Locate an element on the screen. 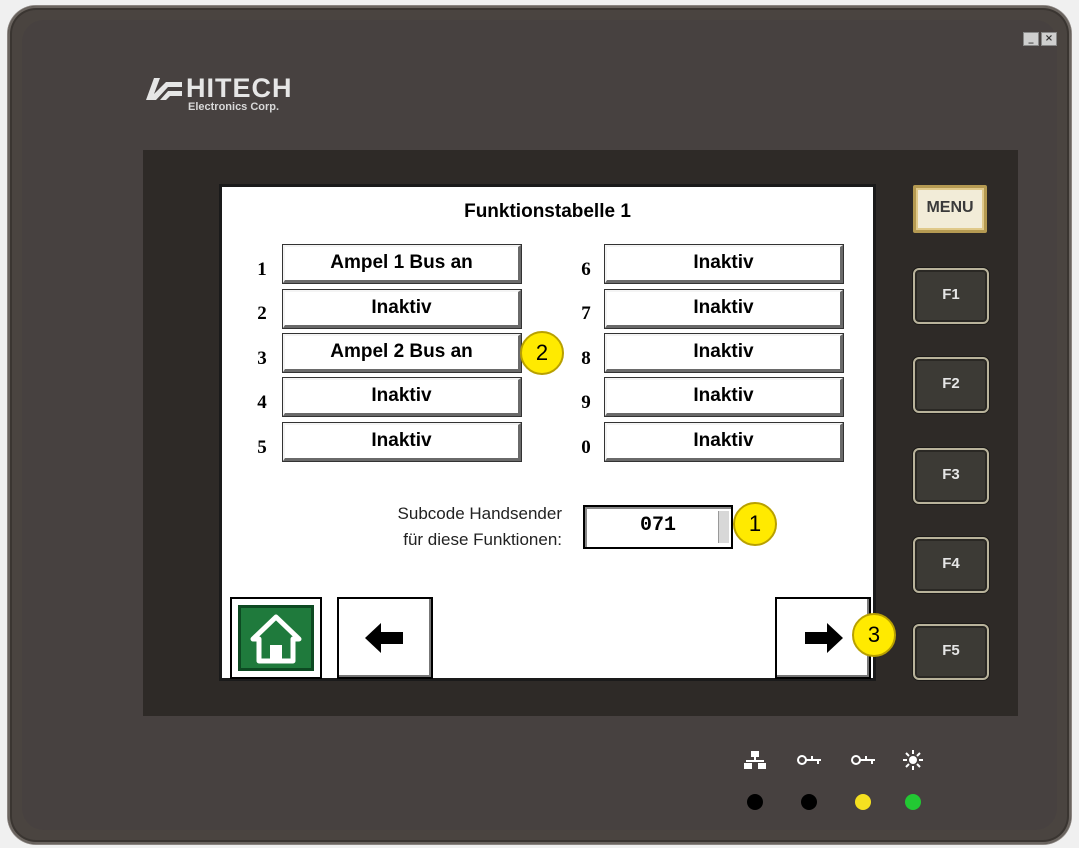 Image resolution: width=1079 pixels, height=848 pixels. home-icon is located at coordinates (276, 639).